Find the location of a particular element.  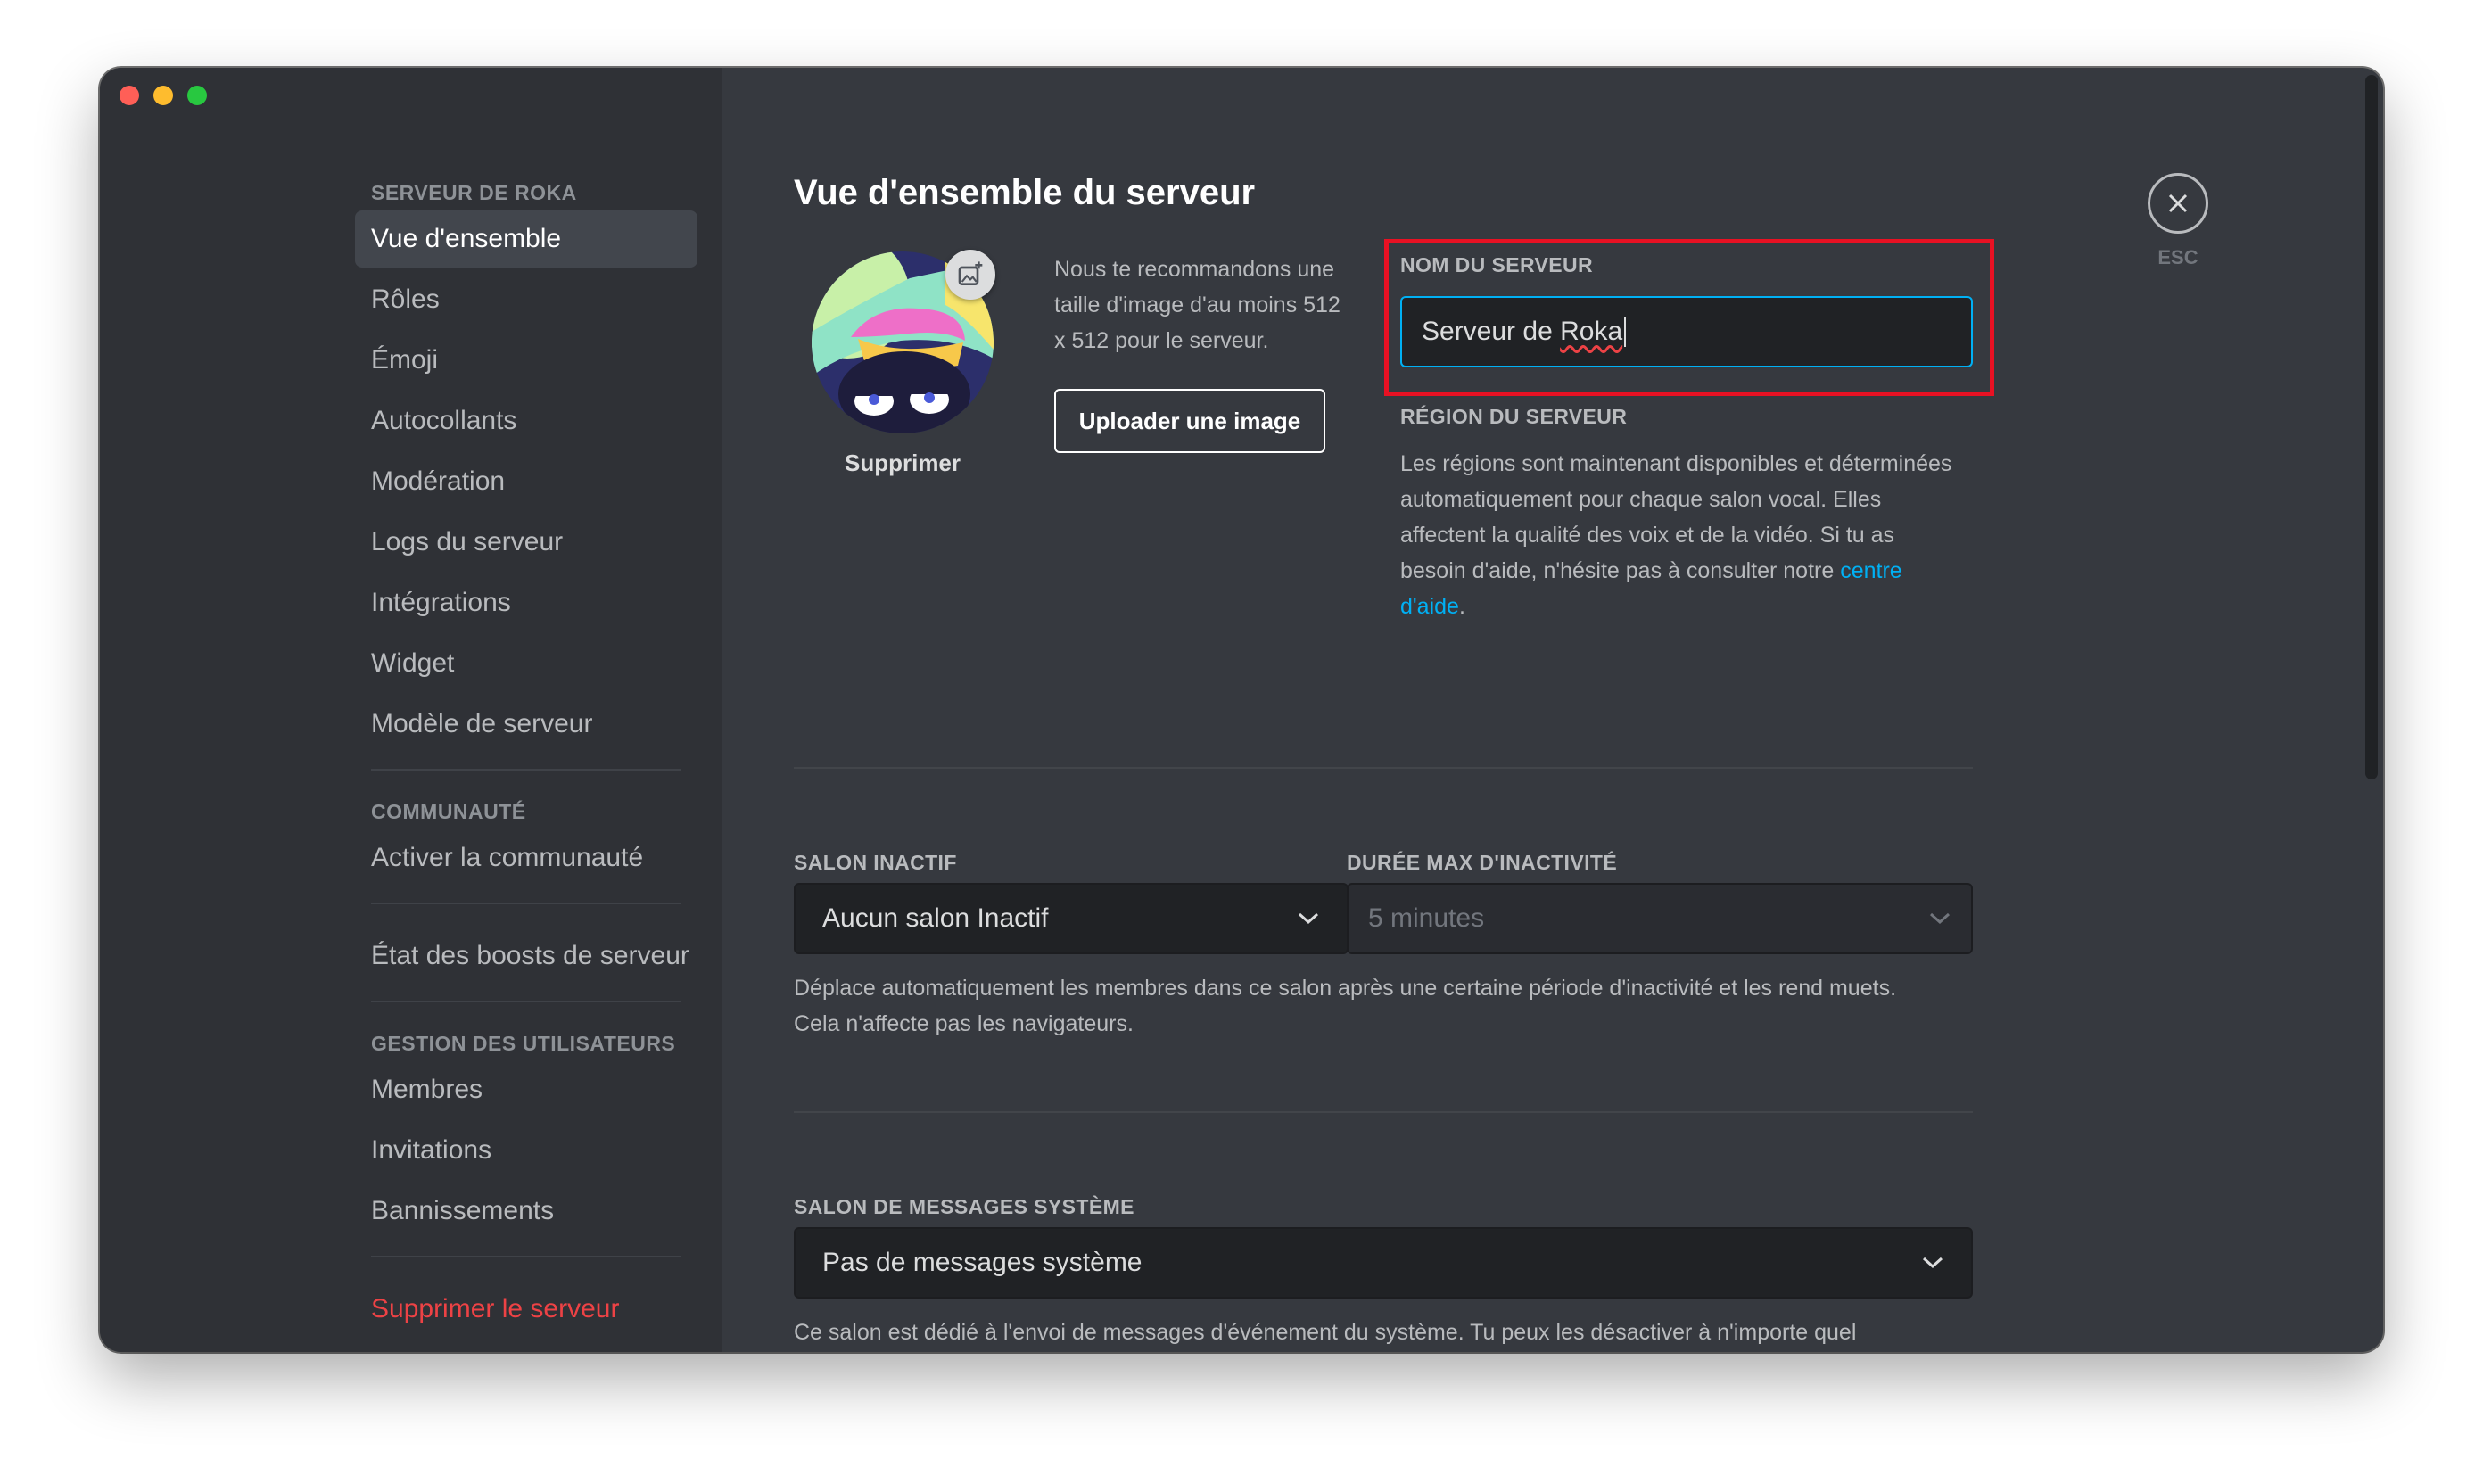

system-channel-value: Pas de messages système is located at coordinates (983, 1262).